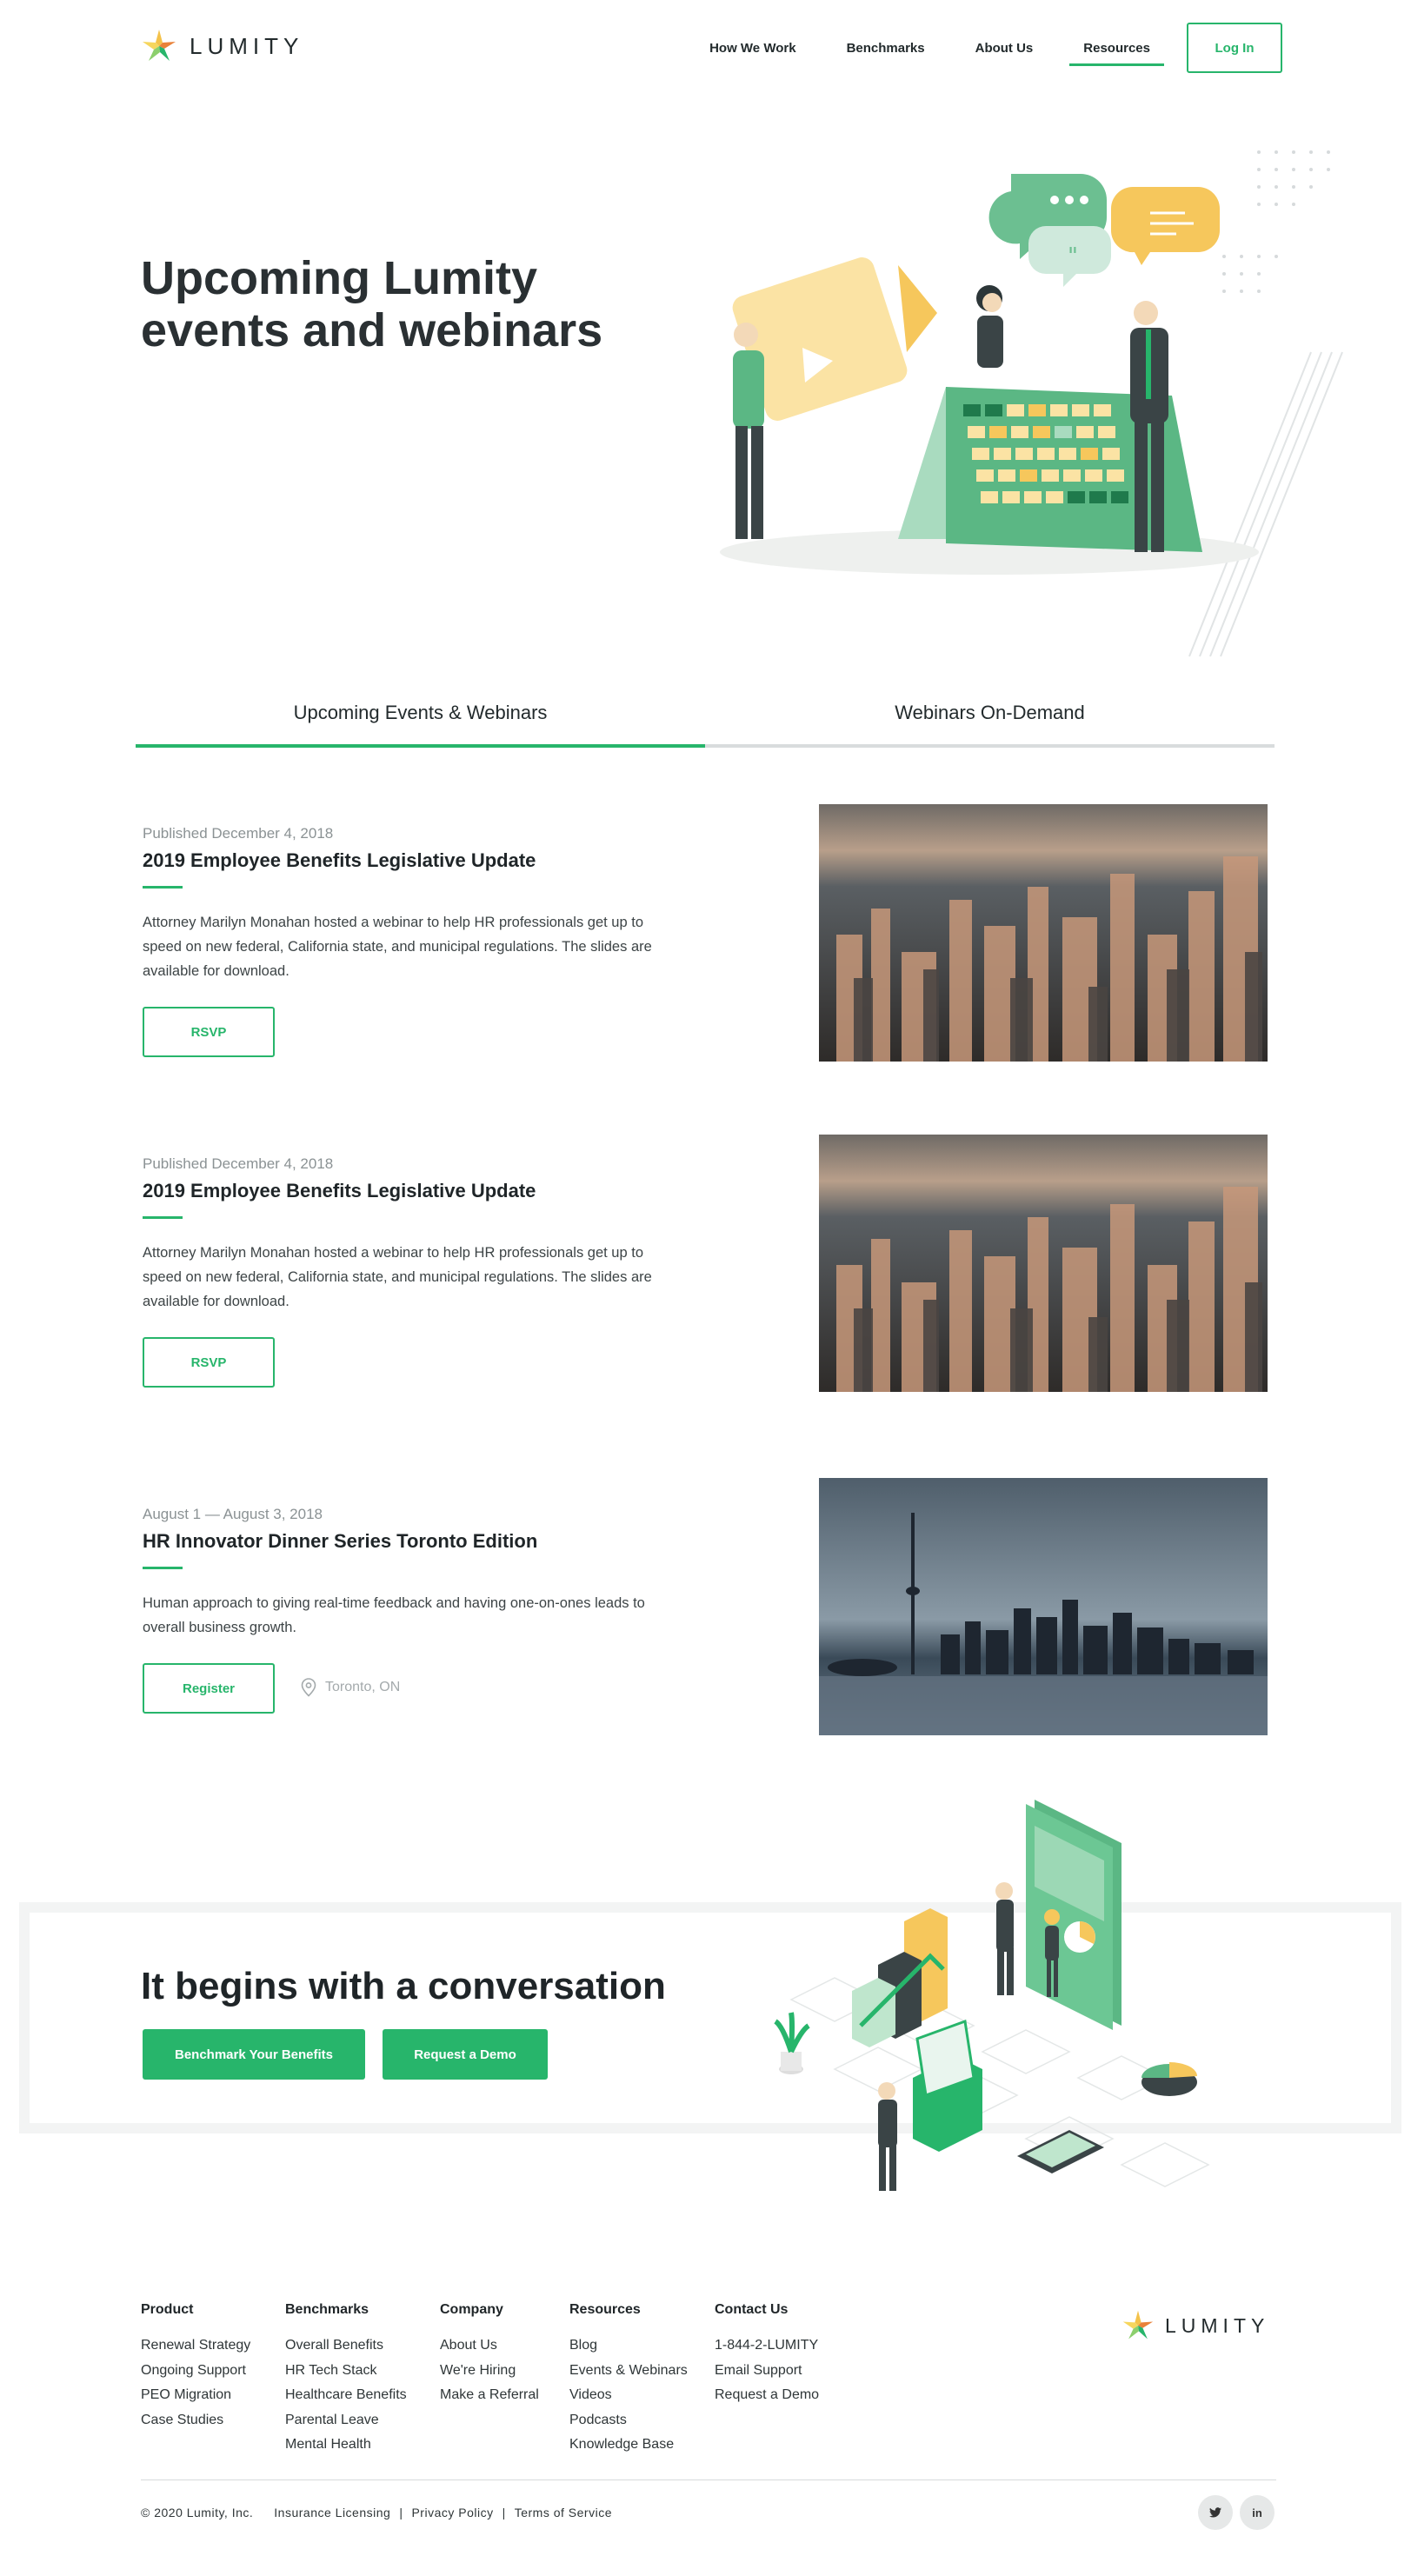 The image size is (1411, 2576). I want to click on footer-link: We're Hiring, so click(490, 2371).